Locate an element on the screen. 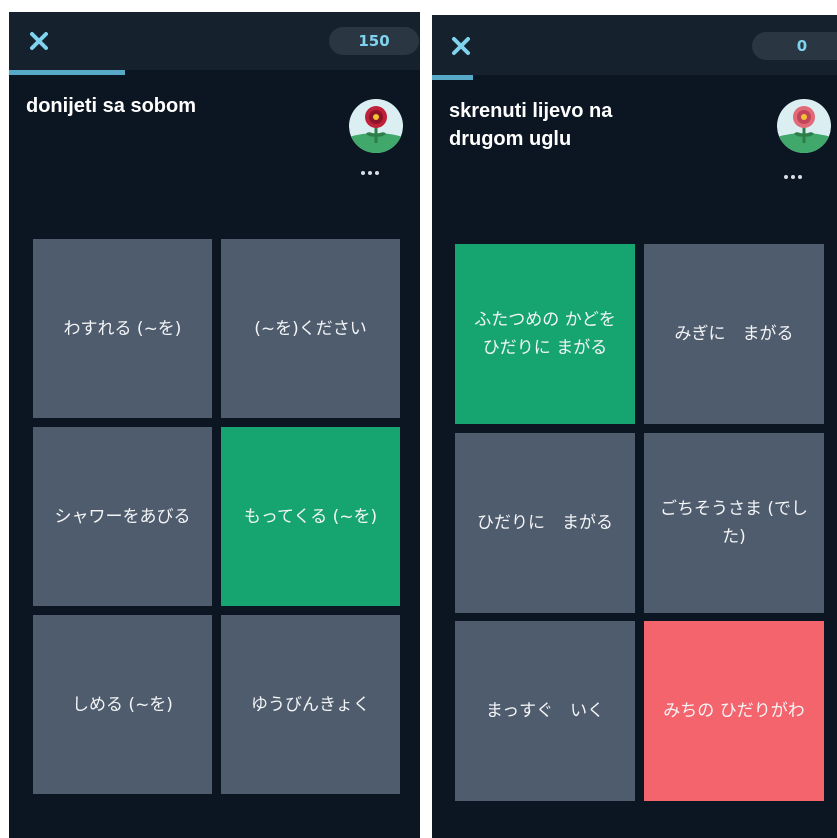  tile-label: シャワーをあびる is located at coordinates (122, 516).